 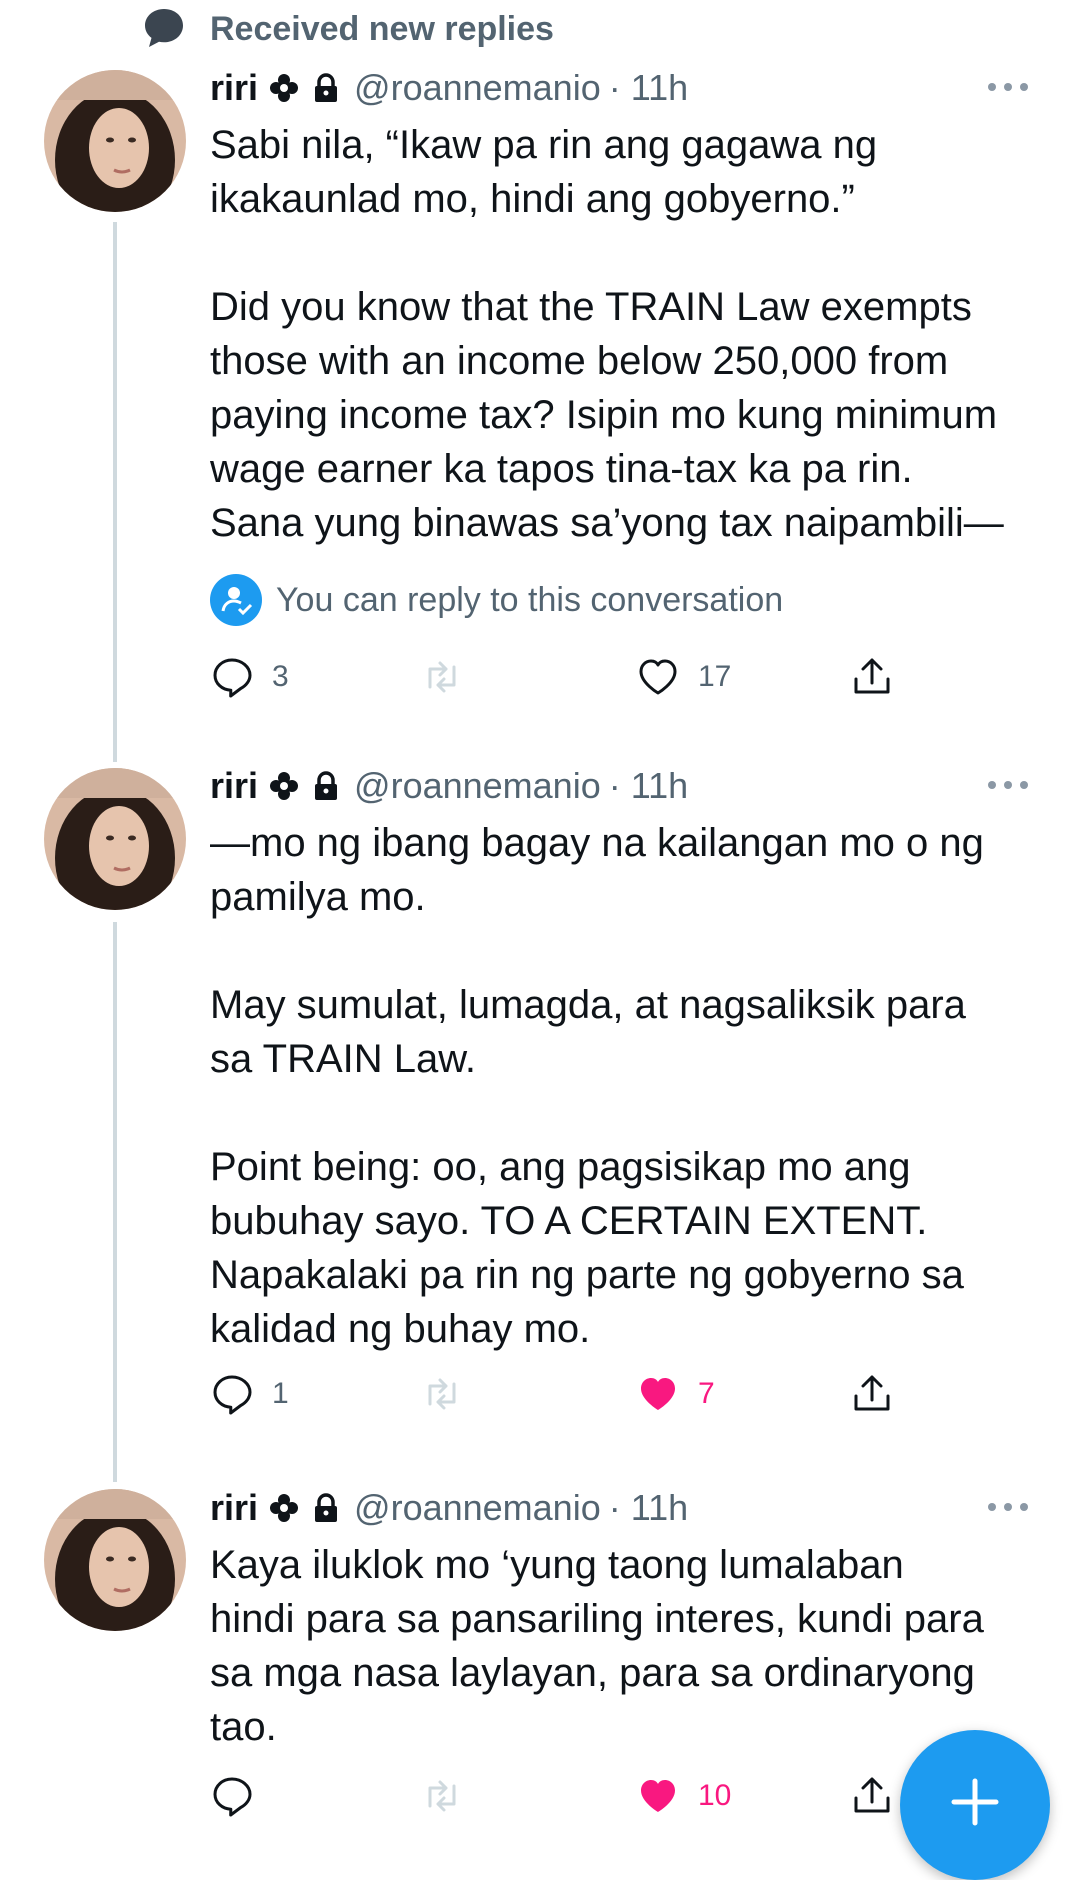 I want to click on speech-bubble-icon, so click(x=164, y=28).